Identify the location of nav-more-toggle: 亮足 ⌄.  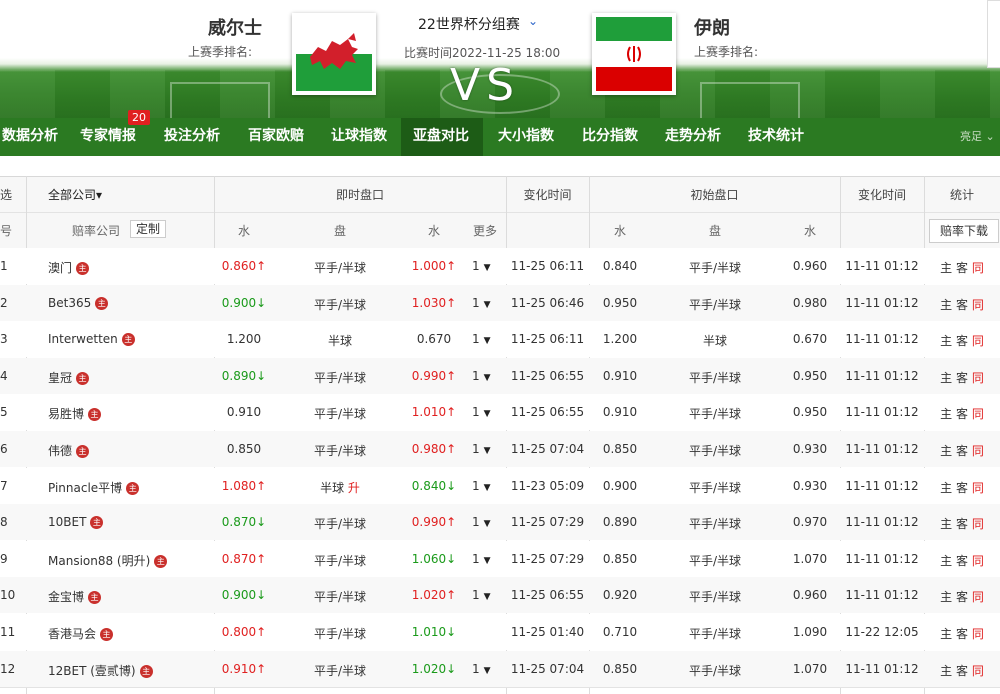
(977, 136).